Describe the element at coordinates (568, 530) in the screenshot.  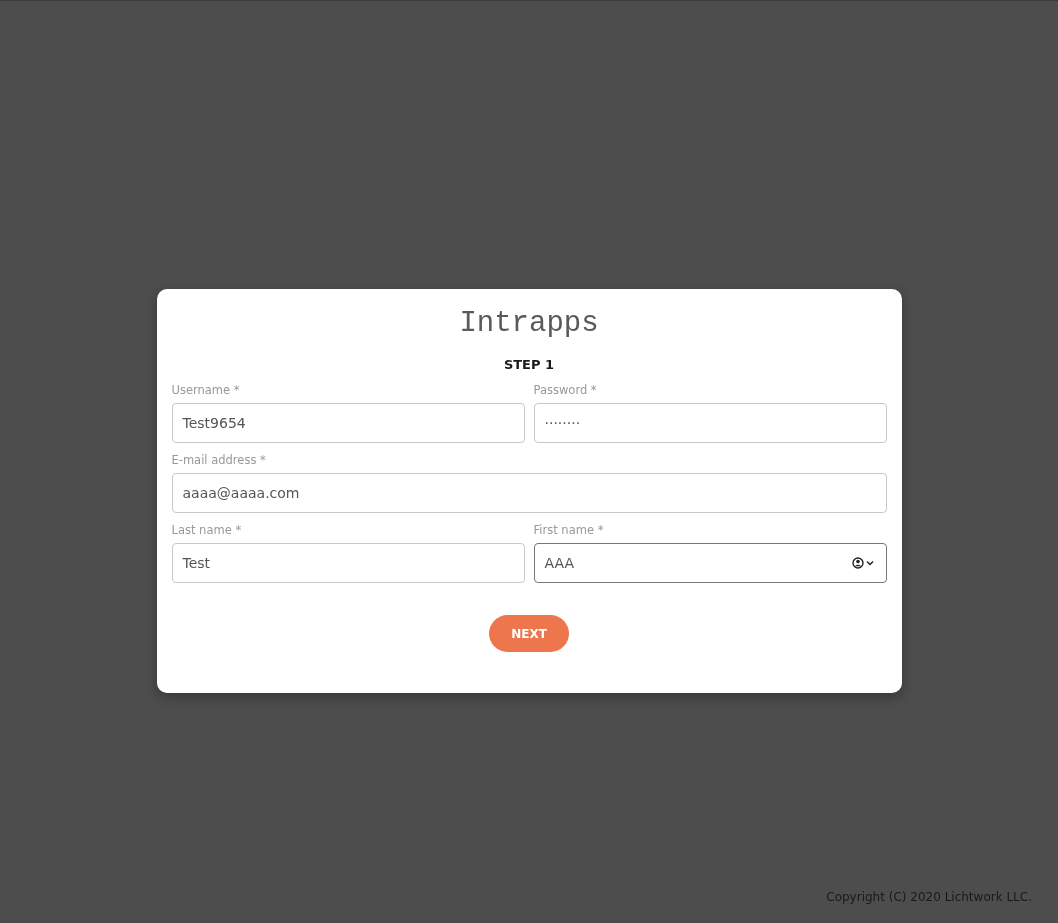
I see `field-label: First name *` at that location.